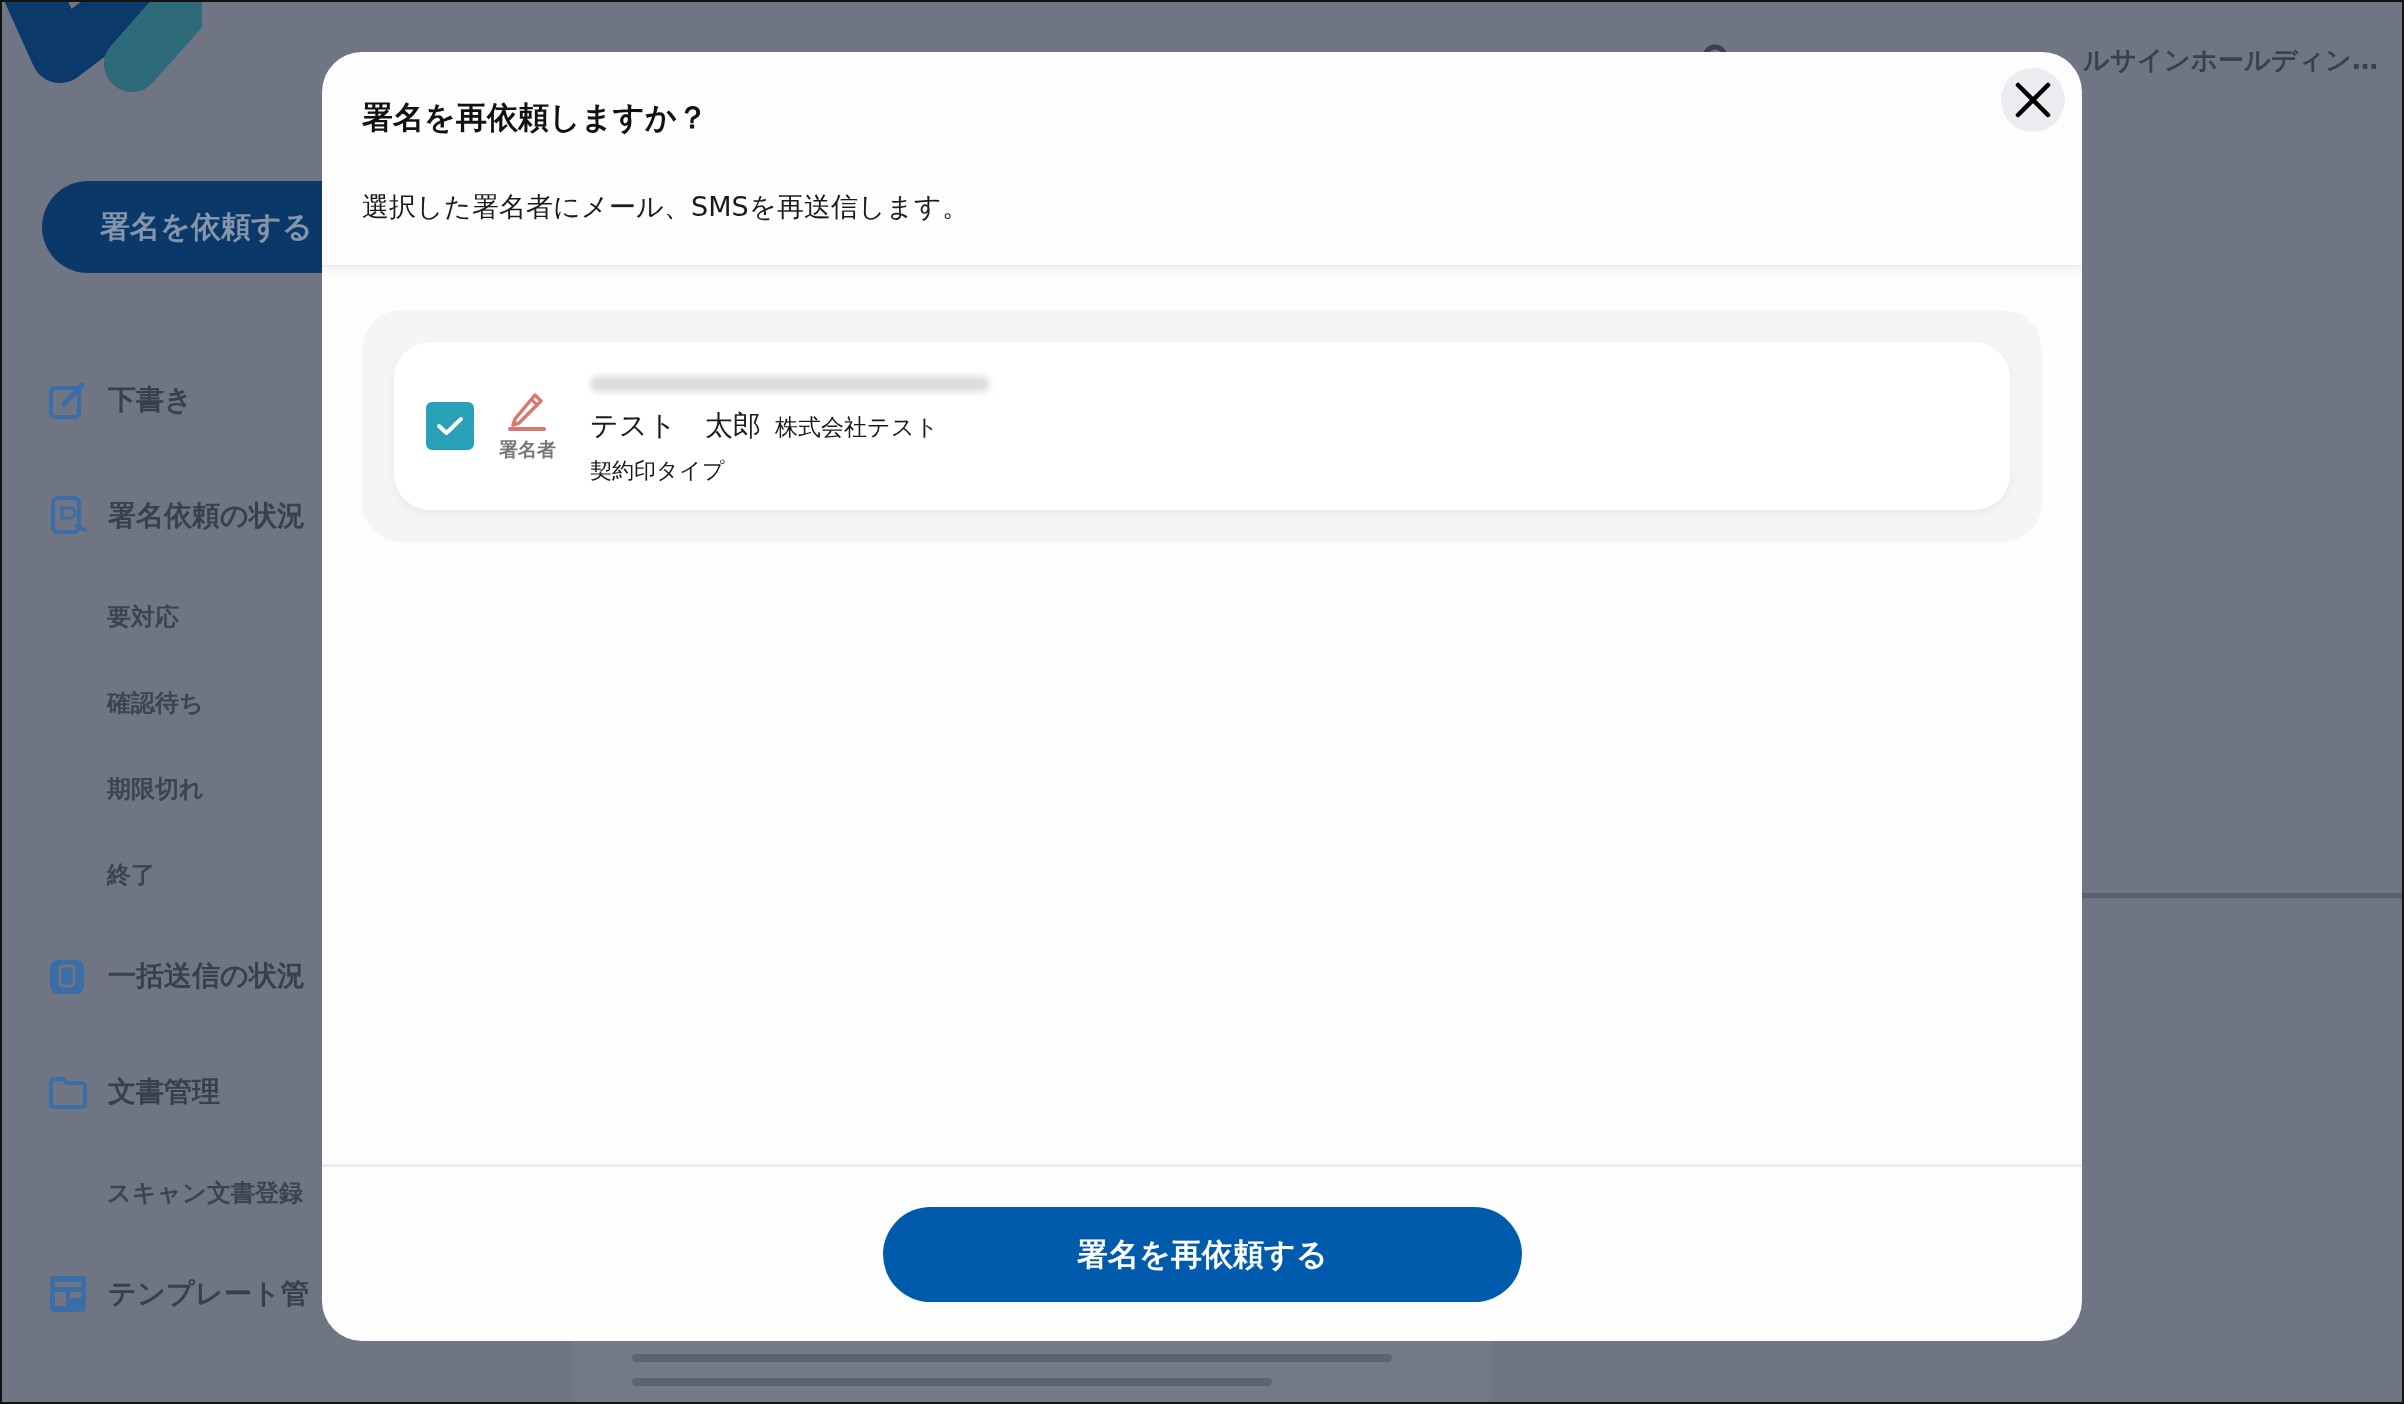 Image resolution: width=2404 pixels, height=1404 pixels. I want to click on close-icon, so click(2033, 100).